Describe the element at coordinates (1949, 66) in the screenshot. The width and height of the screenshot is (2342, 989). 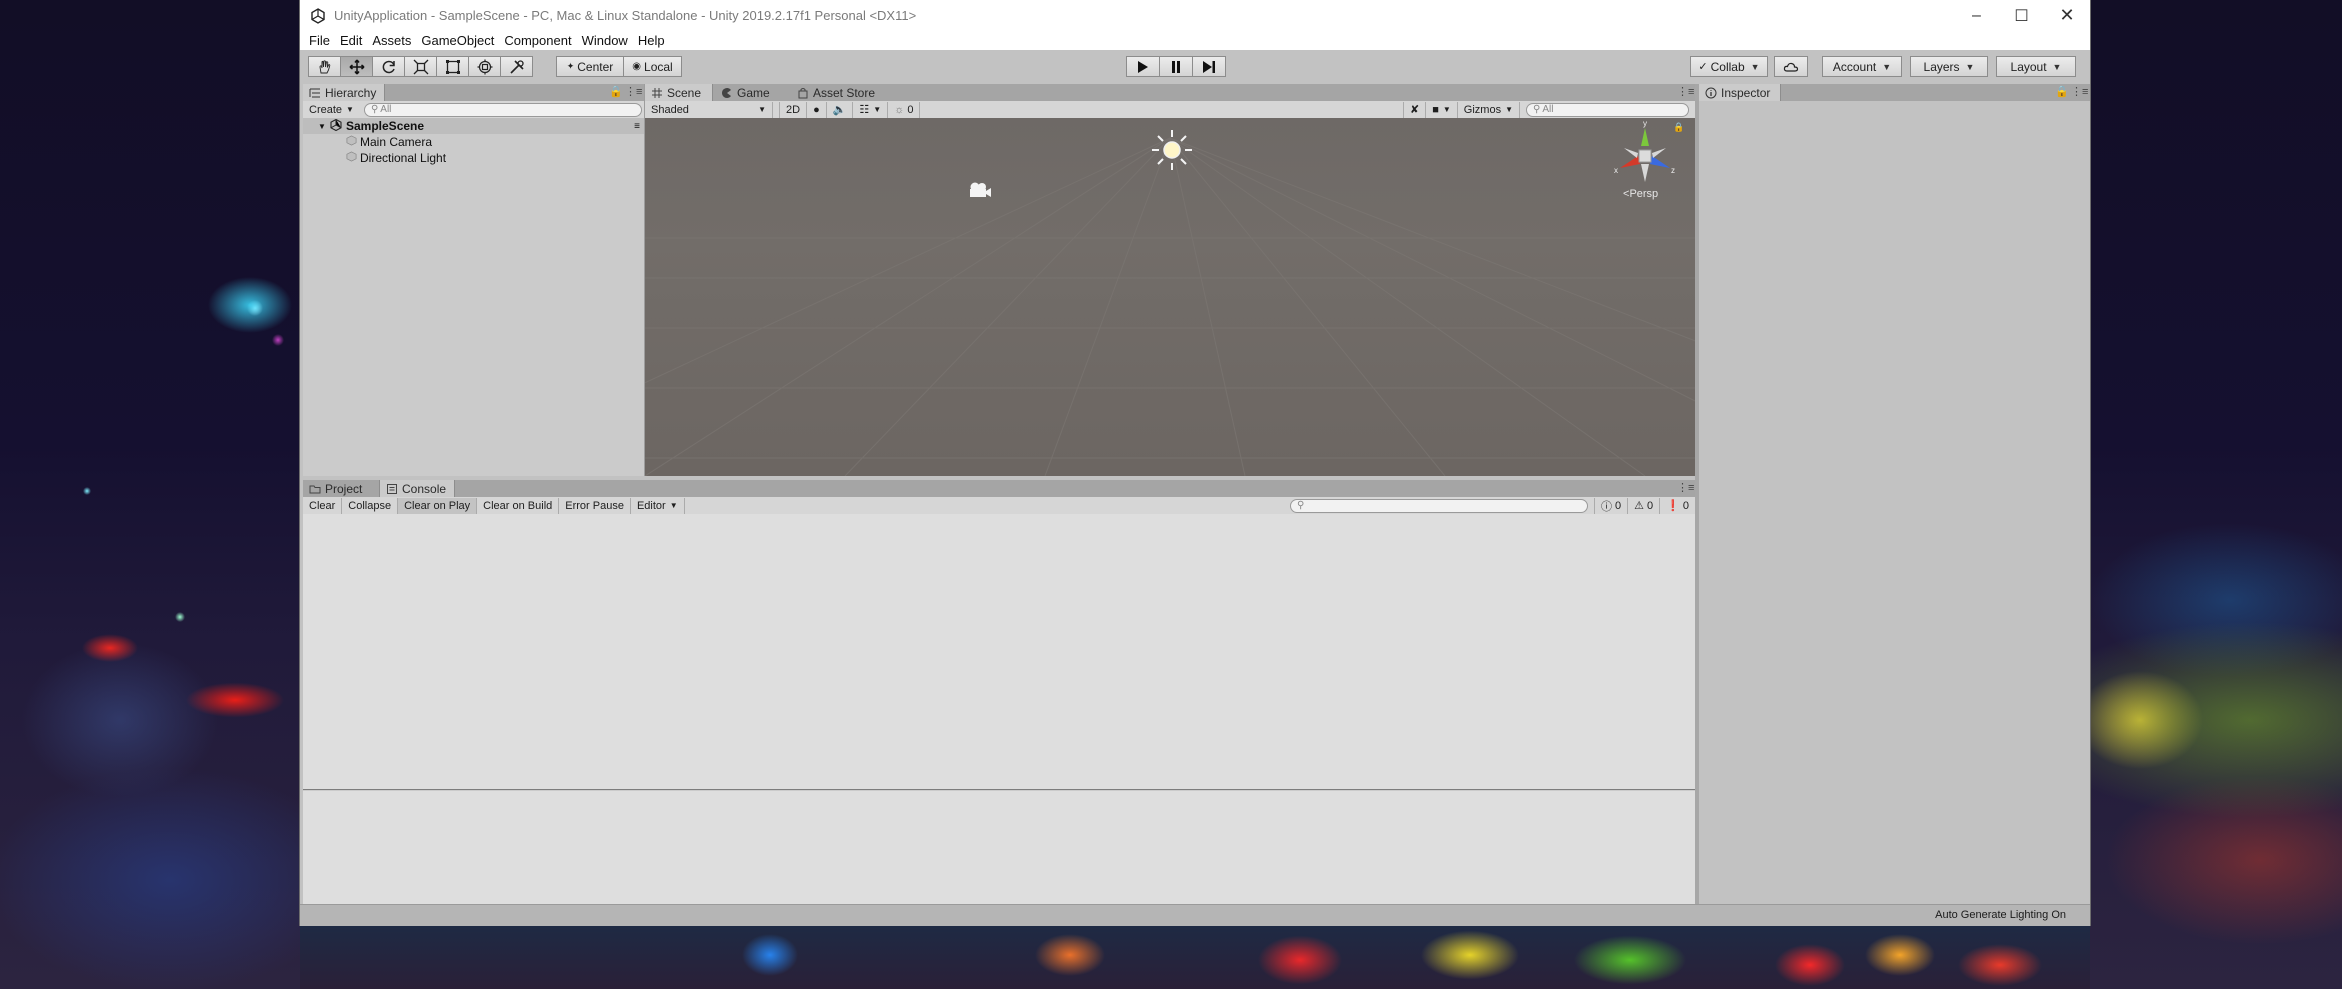
I see `layers-dropdown: Layers ▼` at that location.